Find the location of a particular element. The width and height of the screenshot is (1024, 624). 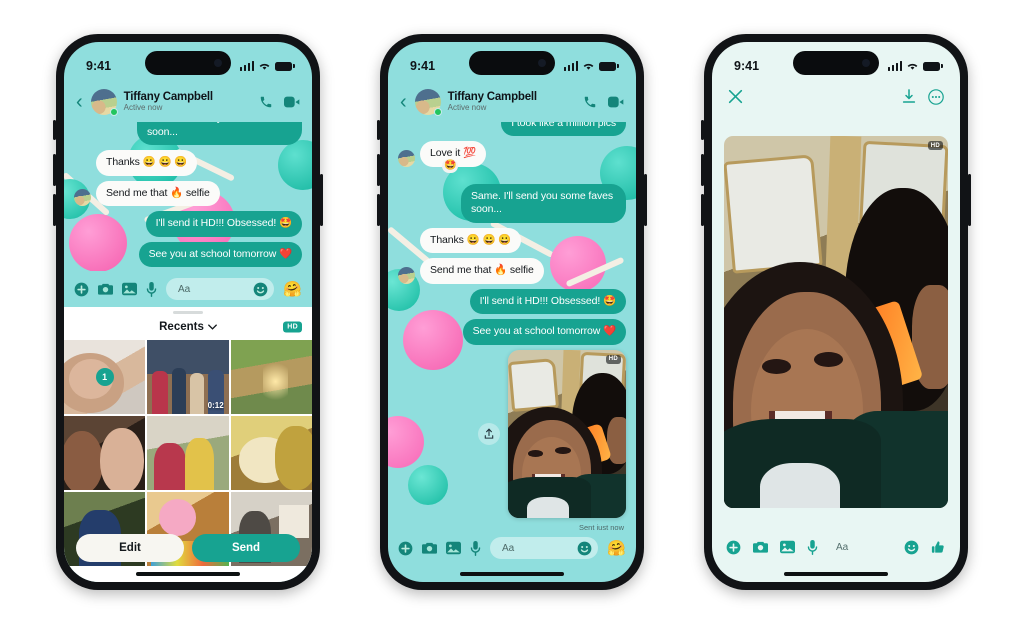

send-button: Send is located at coordinates (246, 548).